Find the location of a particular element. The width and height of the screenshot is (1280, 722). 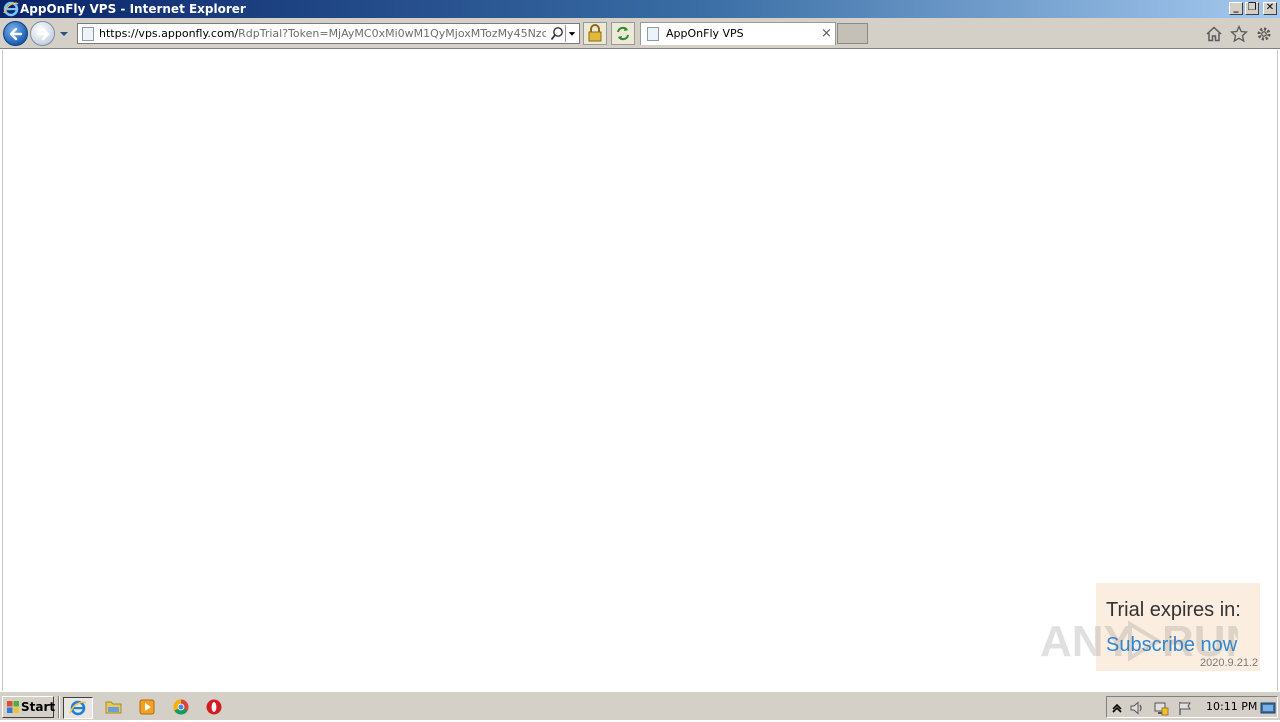

svg-text: ANY is located at coordinates (1086, 641).